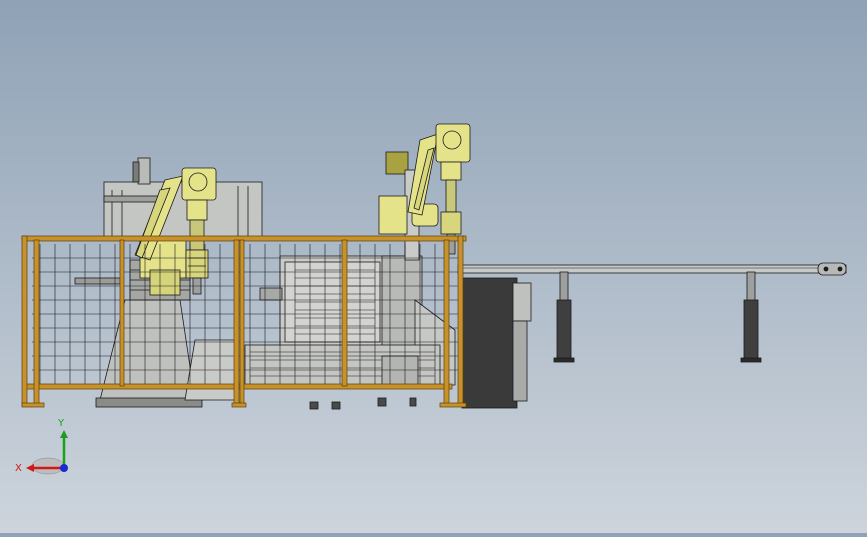 Image resolution: width=867 pixels, height=537 pixels. What do you see at coordinates (18, 468) in the screenshot?
I see `x-axis-label: X` at bounding box center [18, 468].